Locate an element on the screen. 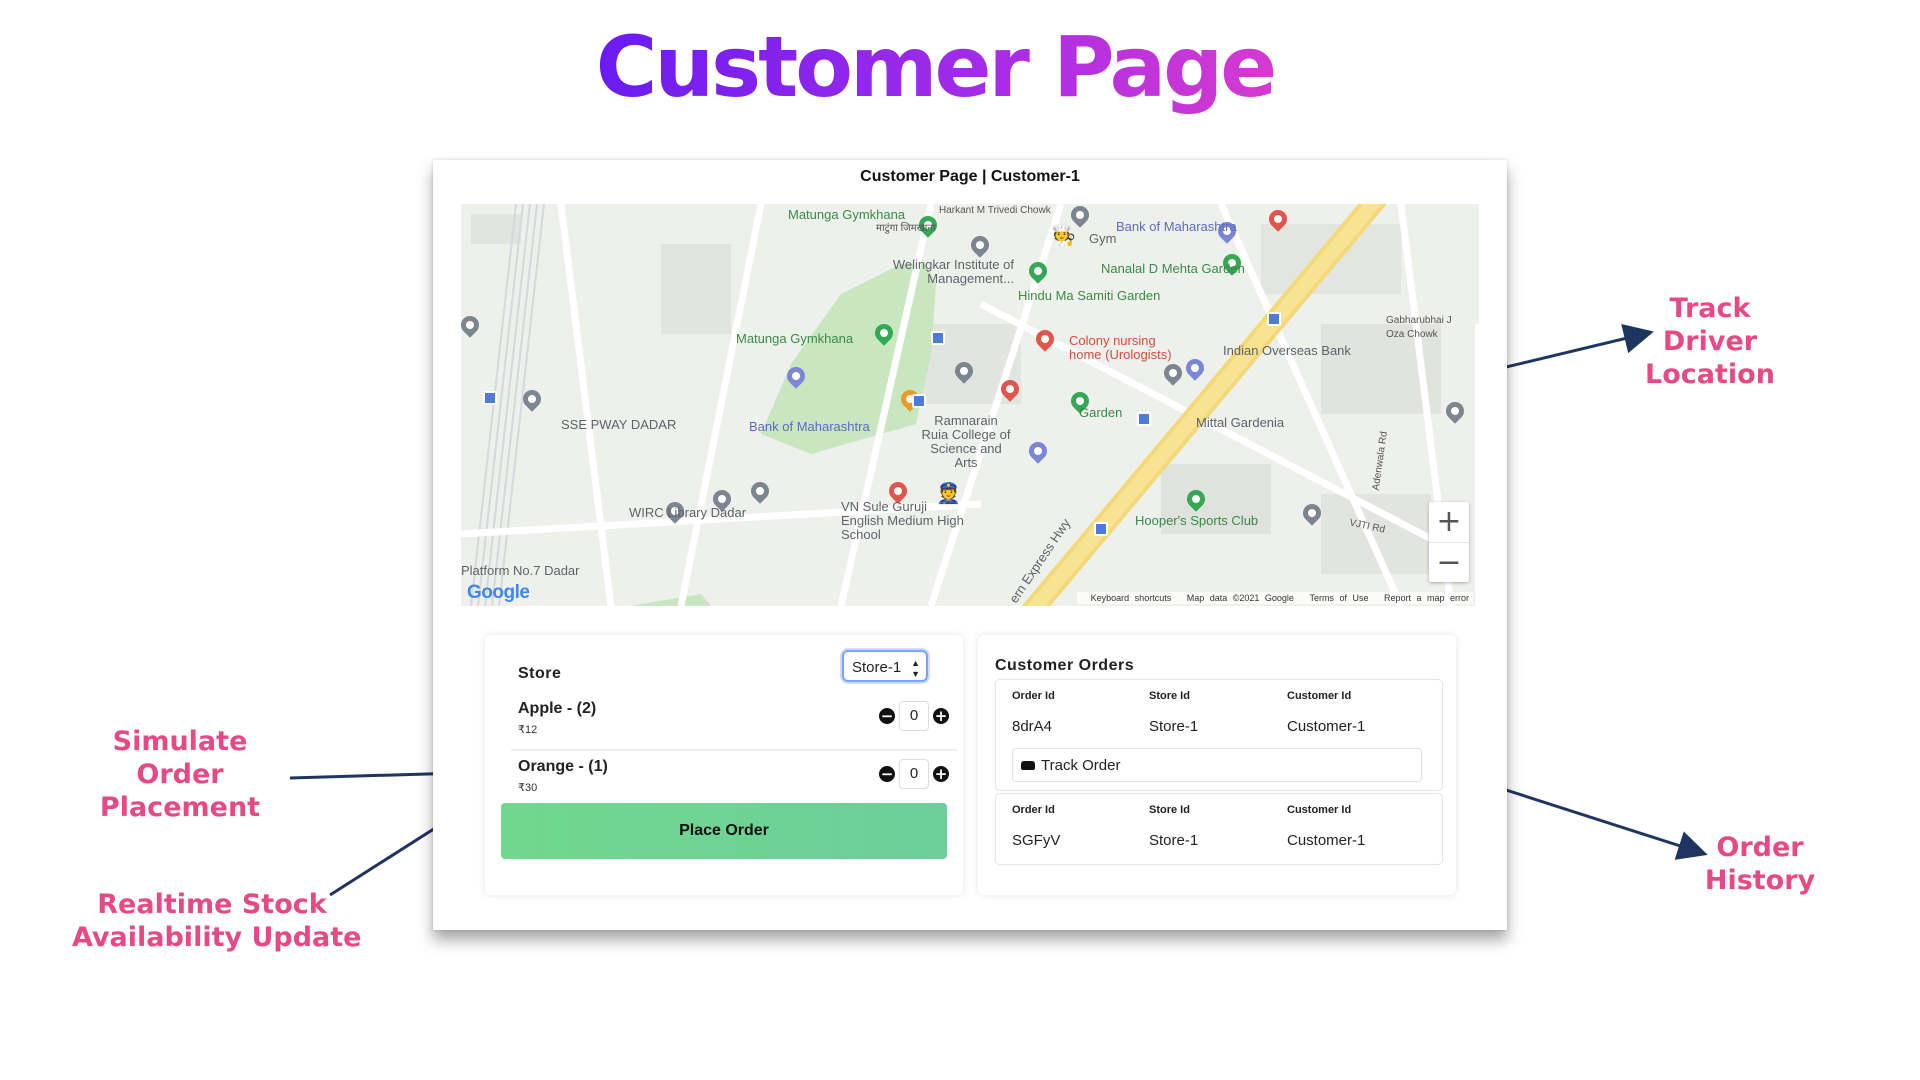  annotation-track-driver: Track Driver Location is located at coordinates (1710, 341).